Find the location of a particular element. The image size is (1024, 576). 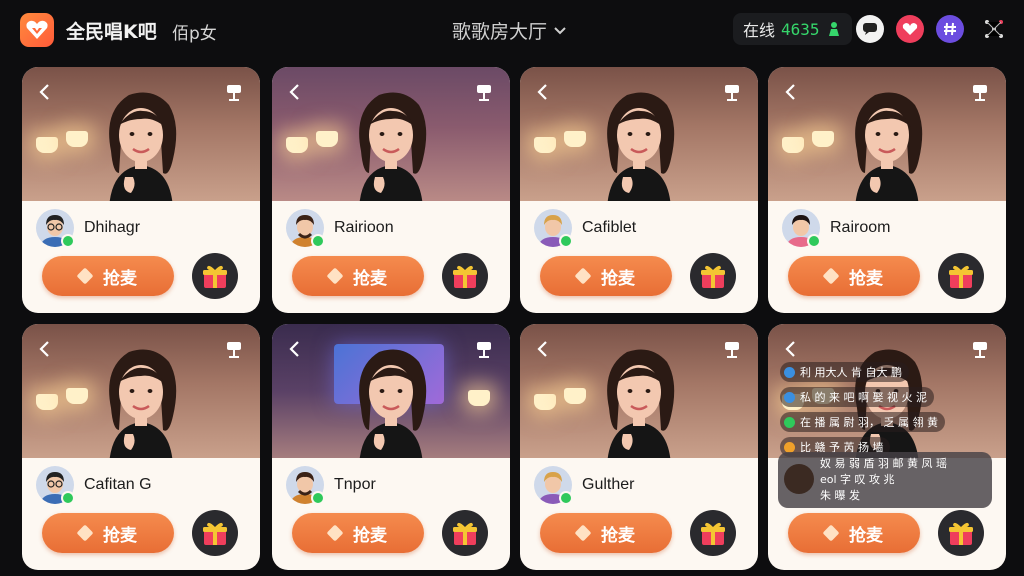

room-card: Gulther 抢麦 is located at coordinates (639, 447).